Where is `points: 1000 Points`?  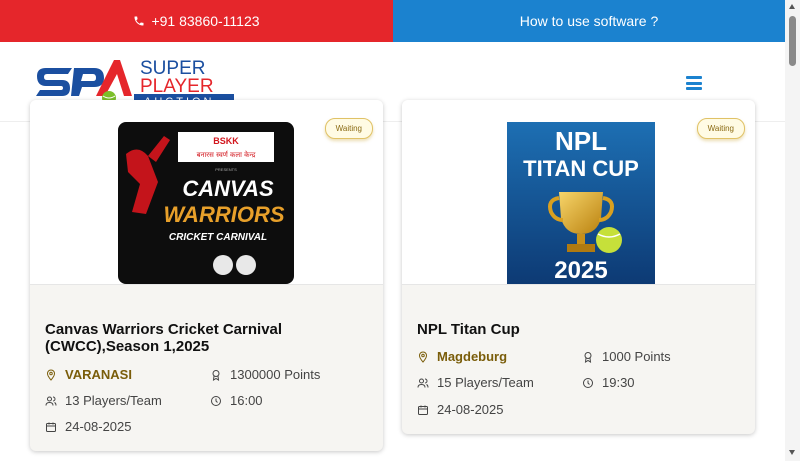 points: 1000 Points is located at coordinates (626, 356).